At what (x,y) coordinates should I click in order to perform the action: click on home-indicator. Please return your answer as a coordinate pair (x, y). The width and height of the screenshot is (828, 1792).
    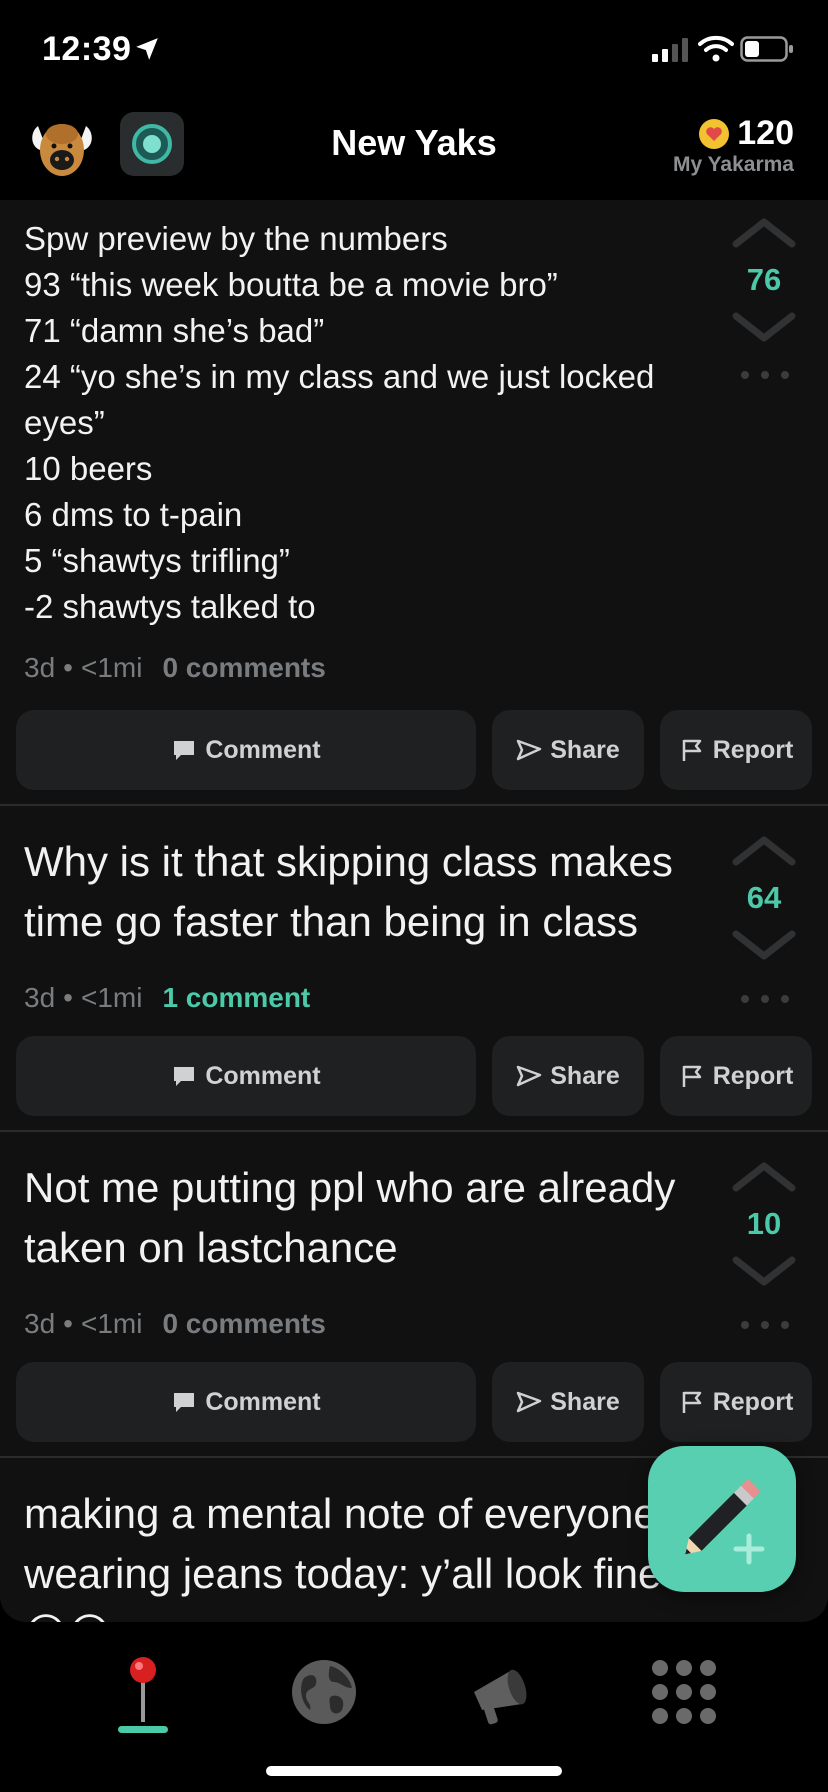
    Looking at the image, I should click on (414, 1771).